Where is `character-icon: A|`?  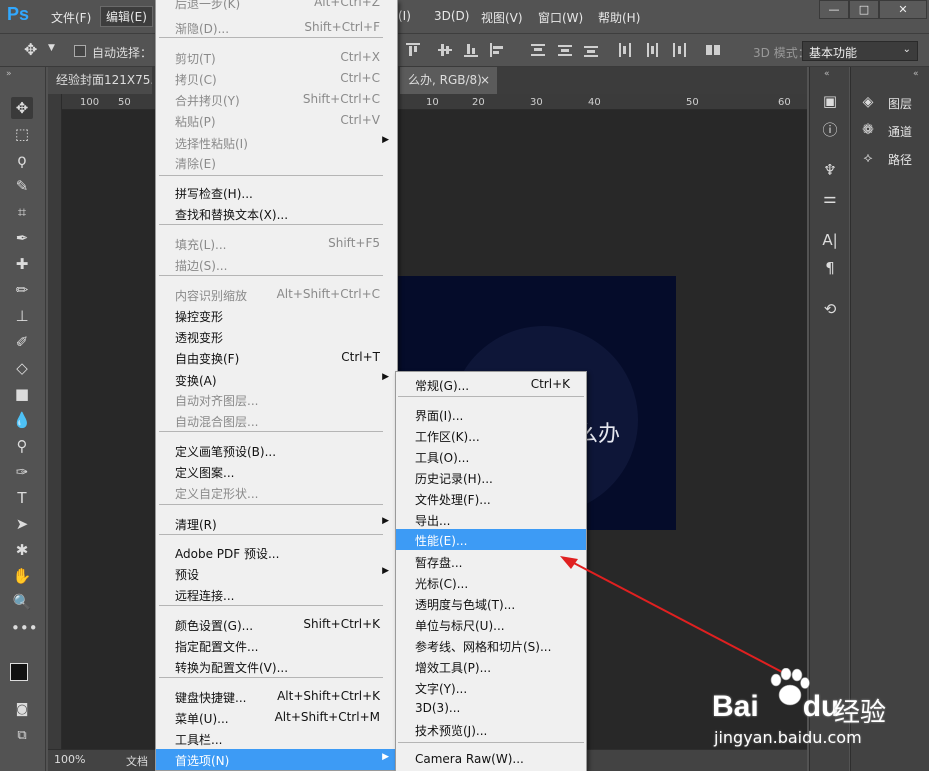
character-icon: A| is located at coordinates (830, 240).